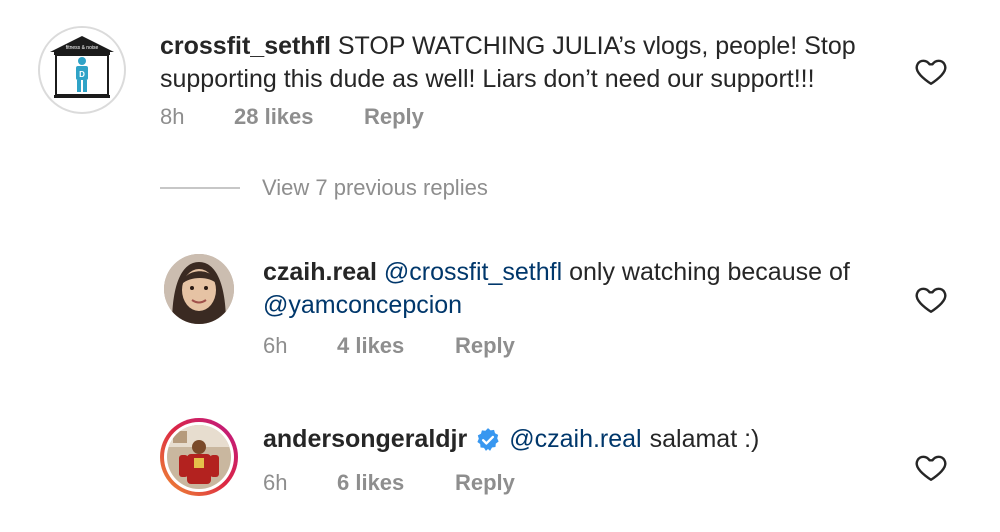 This screenshot has height=532, width=1000. I want to click on comment-likes-count: 4 likes, so click(396, 346).